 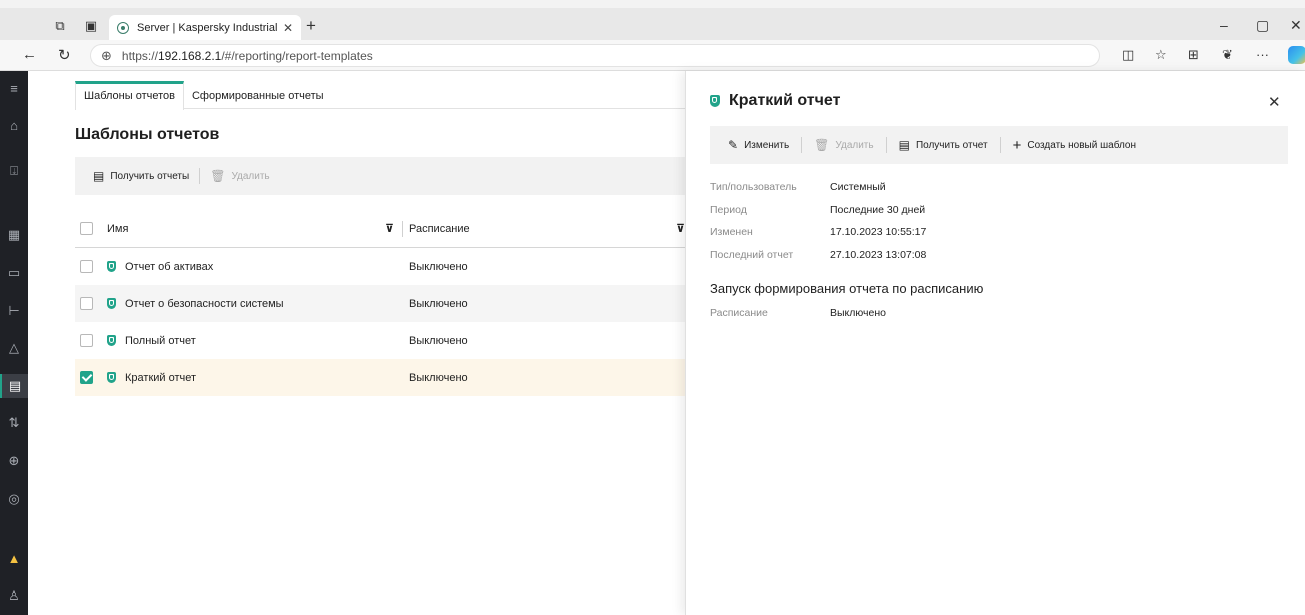 What do you see at coordinates (951, 145) in the screenshot?
I see `get-report-label: Получить отчет` at bounding box center [951, 145].